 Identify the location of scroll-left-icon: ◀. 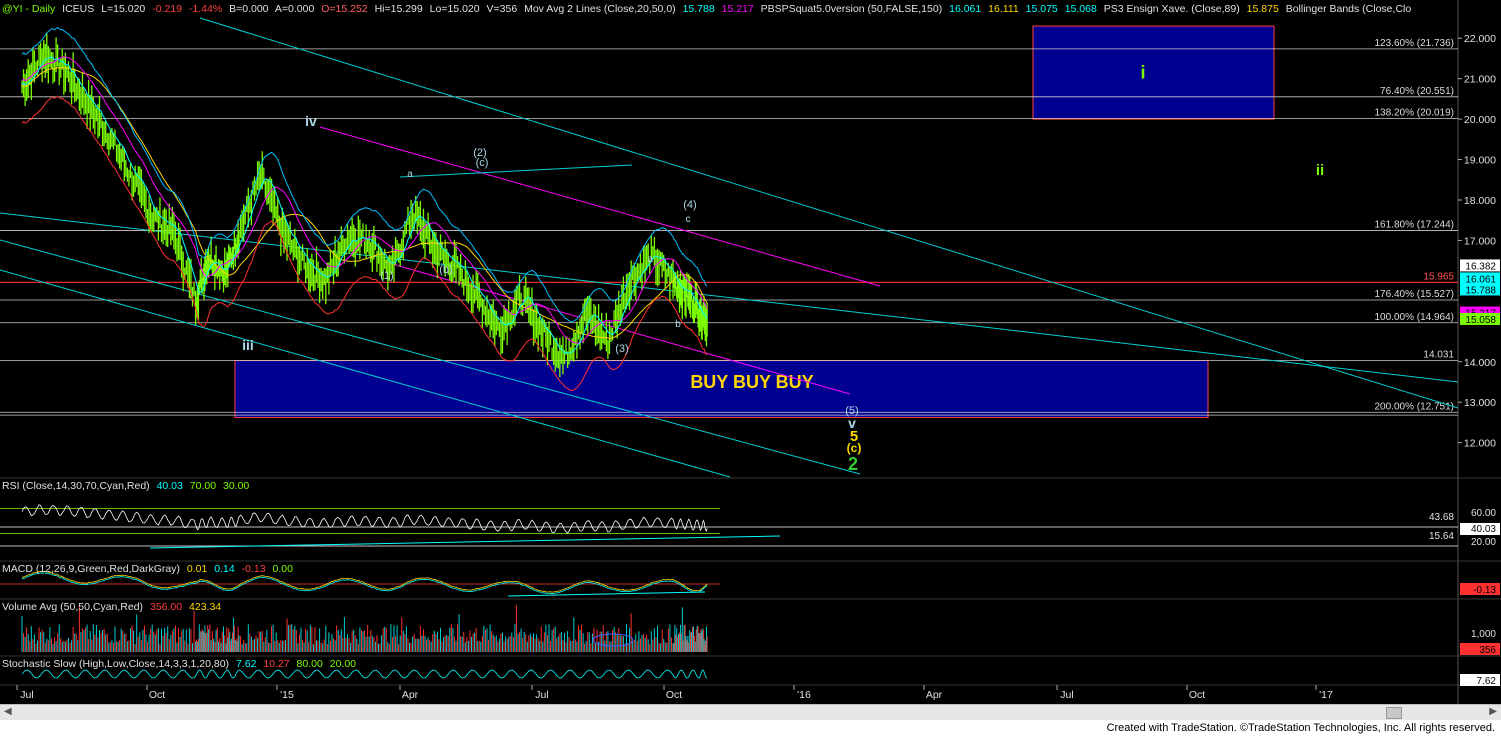
(8, 711).